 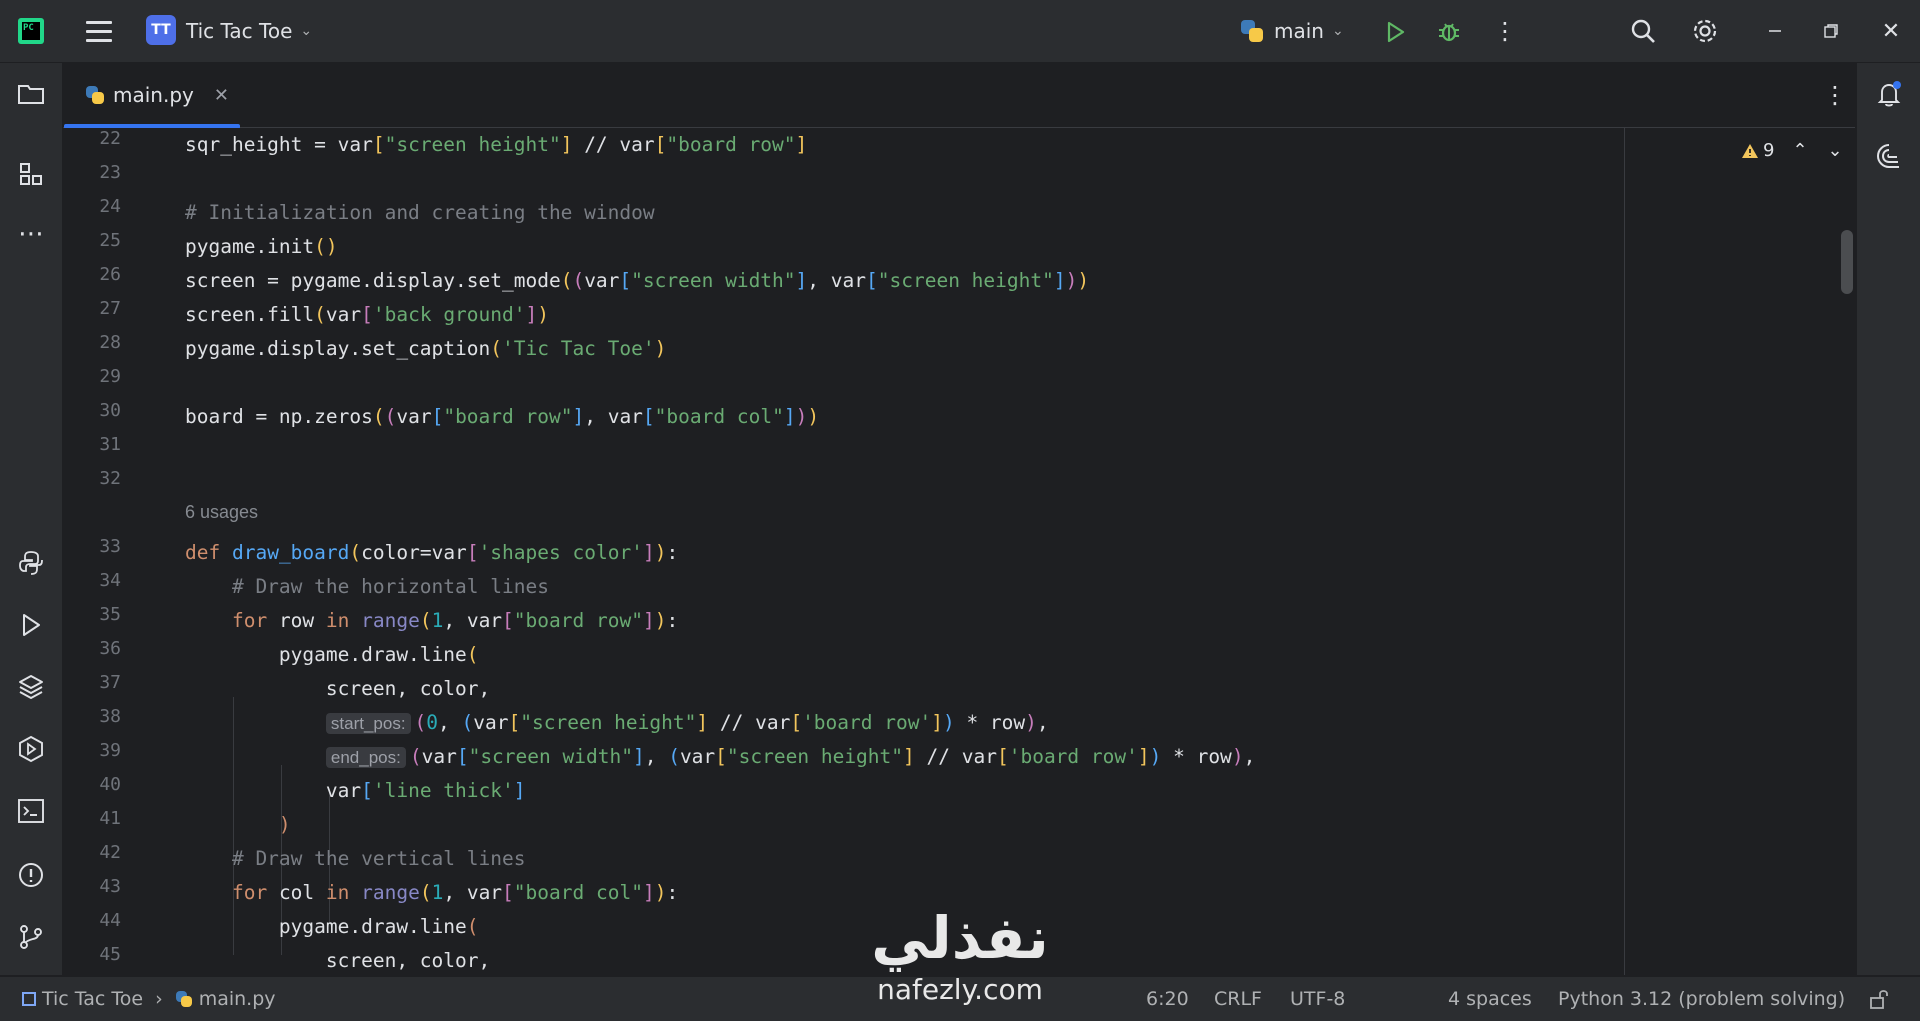 What do you see at coordinates (1889, 156) in the screenshot?
I see `ai-assistant-icon` at bounding box center [1889, 156].